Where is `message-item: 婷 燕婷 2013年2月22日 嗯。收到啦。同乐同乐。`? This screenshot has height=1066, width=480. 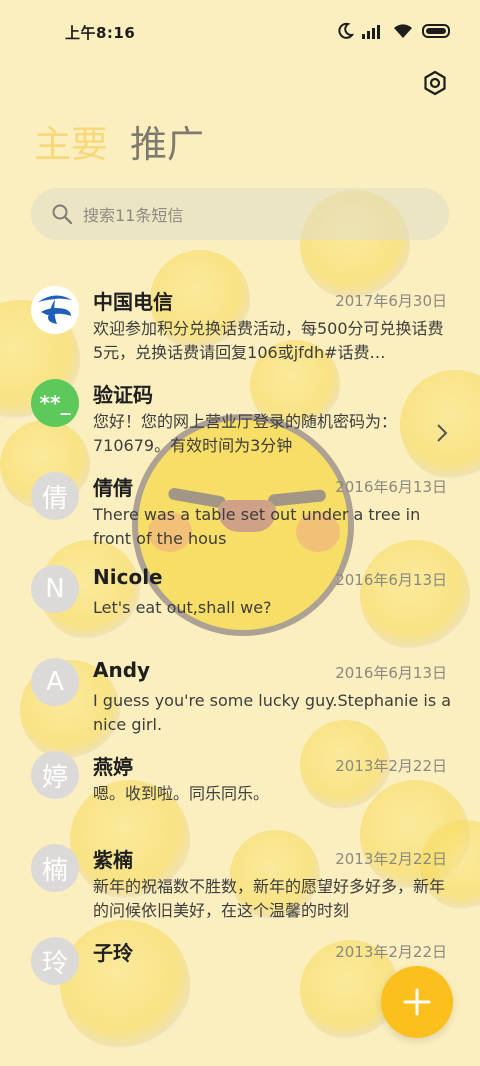
message-item: 婷 燕婷 2013年2月22日 嗯。收到啦。同乐同乐。 is located at coordinates (240, 789).